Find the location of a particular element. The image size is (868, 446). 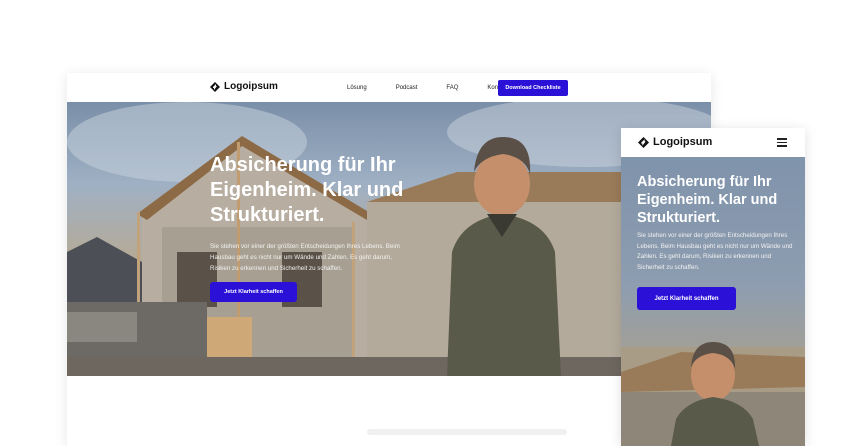

download-checklist-button: Download Checkliste is located at coordinates (533, 88).